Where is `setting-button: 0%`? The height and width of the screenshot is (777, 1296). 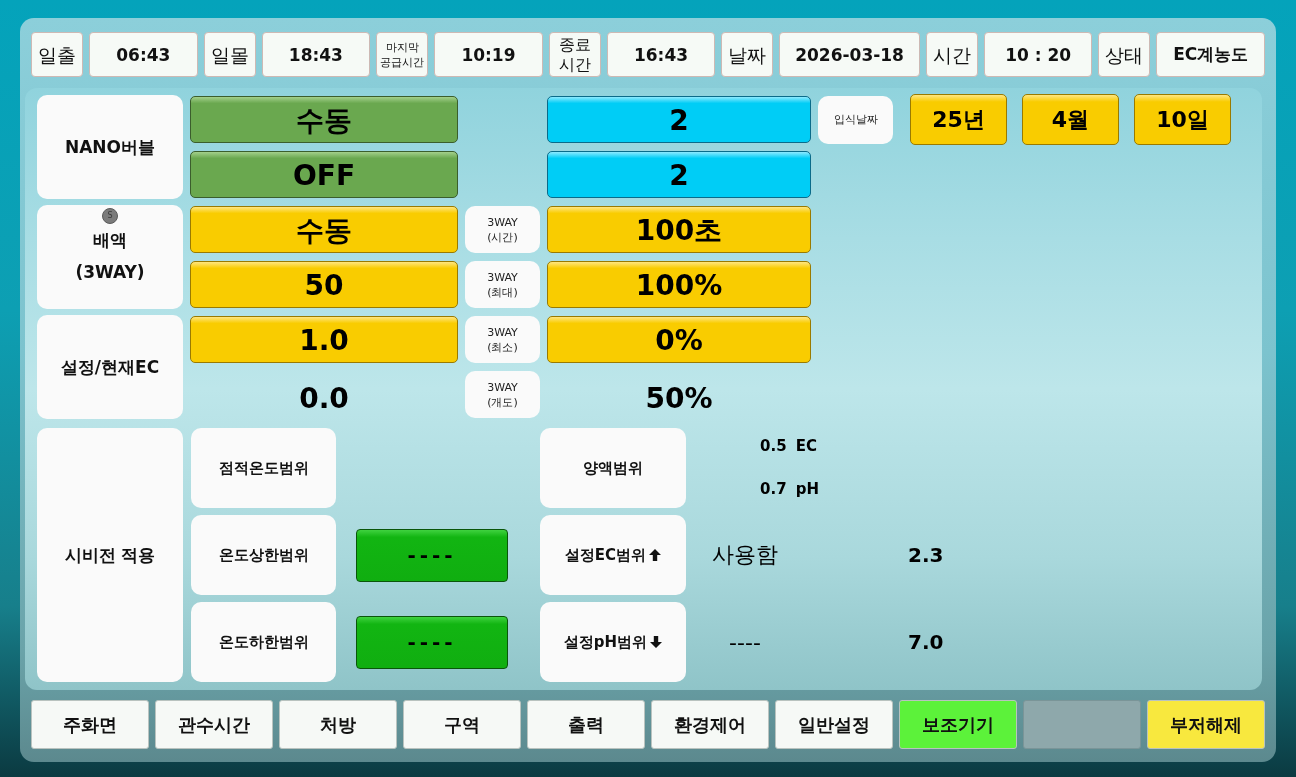 setting-button: 0% is located at coordinates (679, 339).